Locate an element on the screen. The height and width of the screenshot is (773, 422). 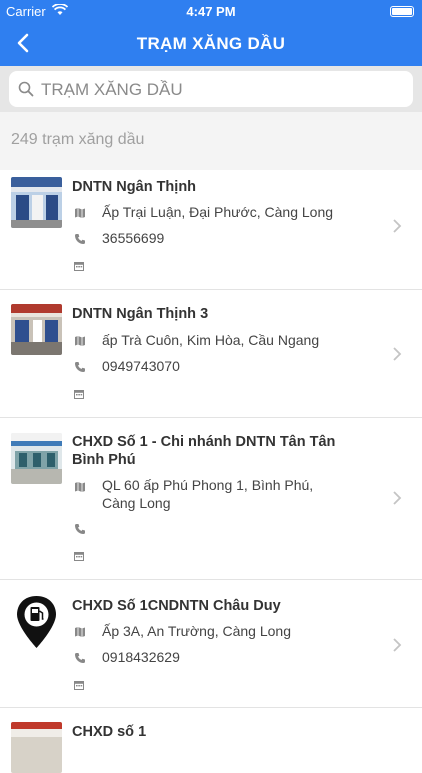
station-address: ấp Trà Cuôn, Kim Hòa, Cầu Ngang is located at coordinates (211, 340).